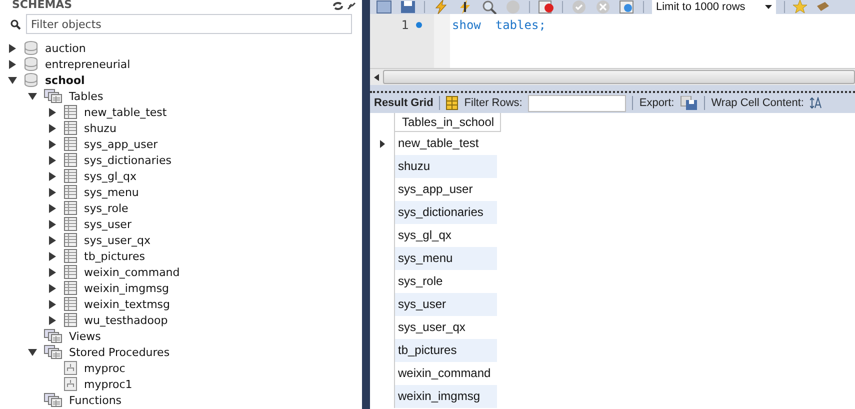  Describe the element at coordinates (816, 103) in the screenshot. I see `wrap-text-icon` at that location.